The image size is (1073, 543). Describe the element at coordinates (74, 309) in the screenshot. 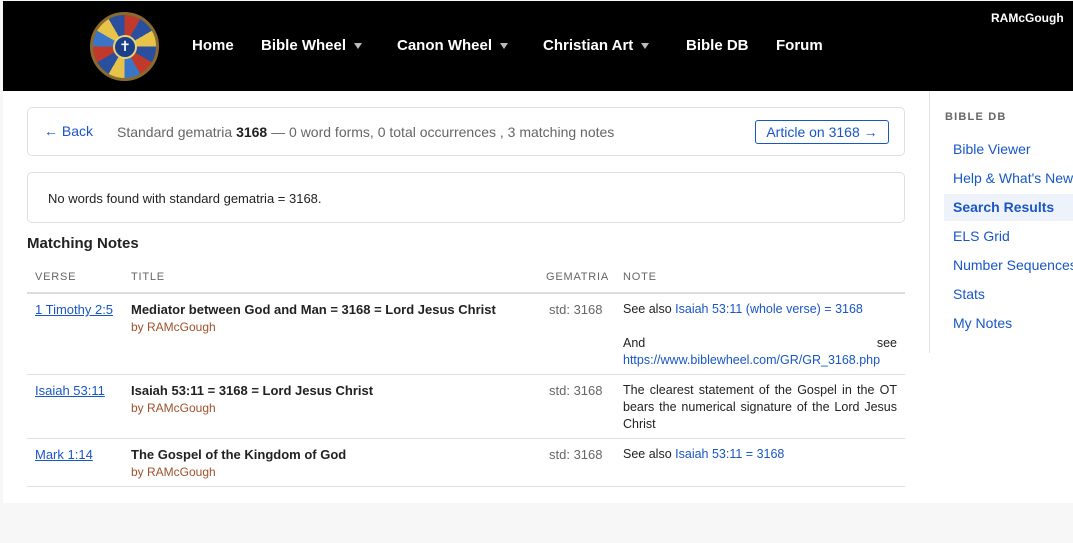

I see `verse-link: 1 Timothy 2:5` at that location.